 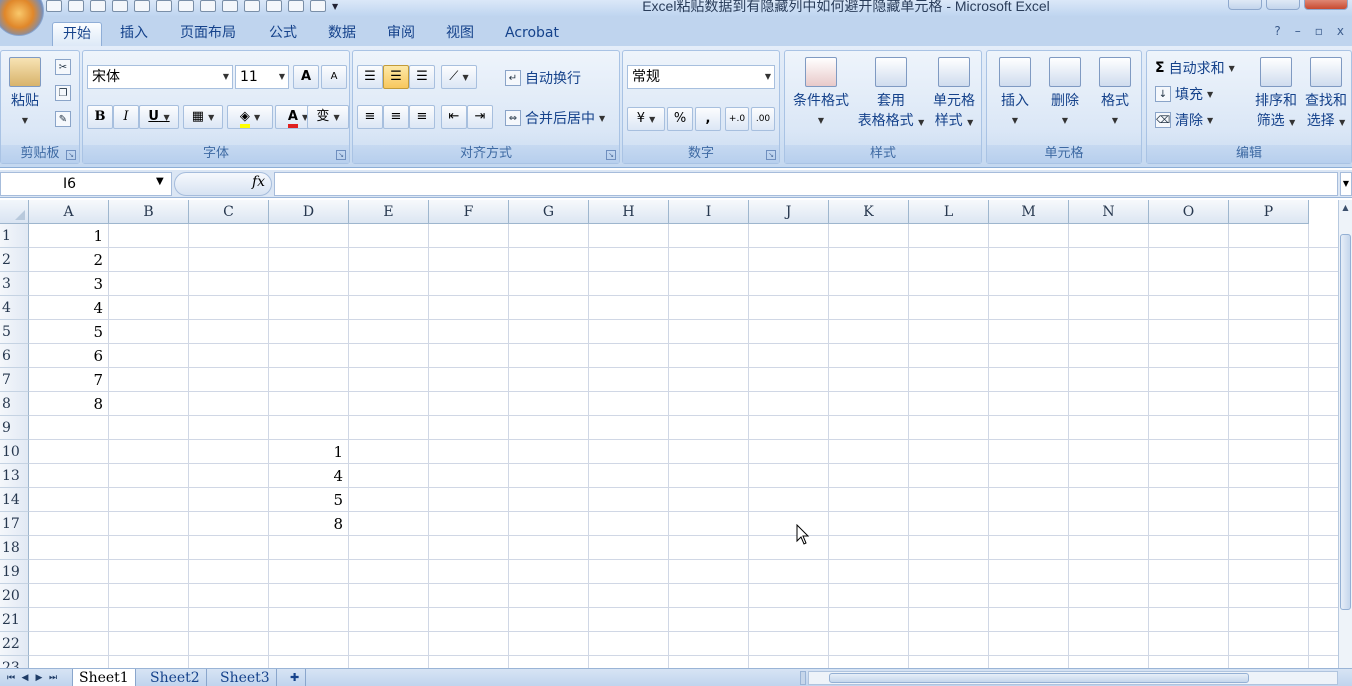 What do you see at coordinates (71, 155) in the screenshot?
I see `clipboard-launcher-icon: ↘` at bounding box center [71, 155].